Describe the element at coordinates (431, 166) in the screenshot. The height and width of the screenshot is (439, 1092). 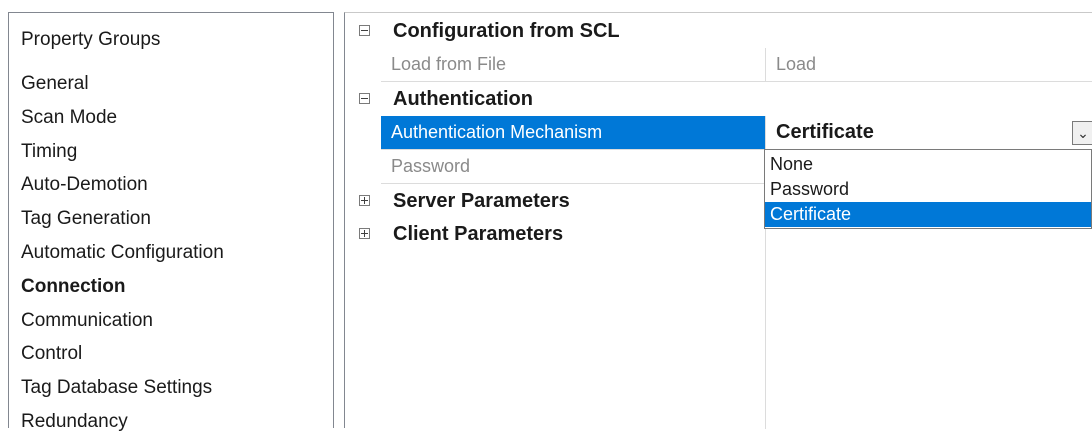
I see `property-name: Password` at that location.